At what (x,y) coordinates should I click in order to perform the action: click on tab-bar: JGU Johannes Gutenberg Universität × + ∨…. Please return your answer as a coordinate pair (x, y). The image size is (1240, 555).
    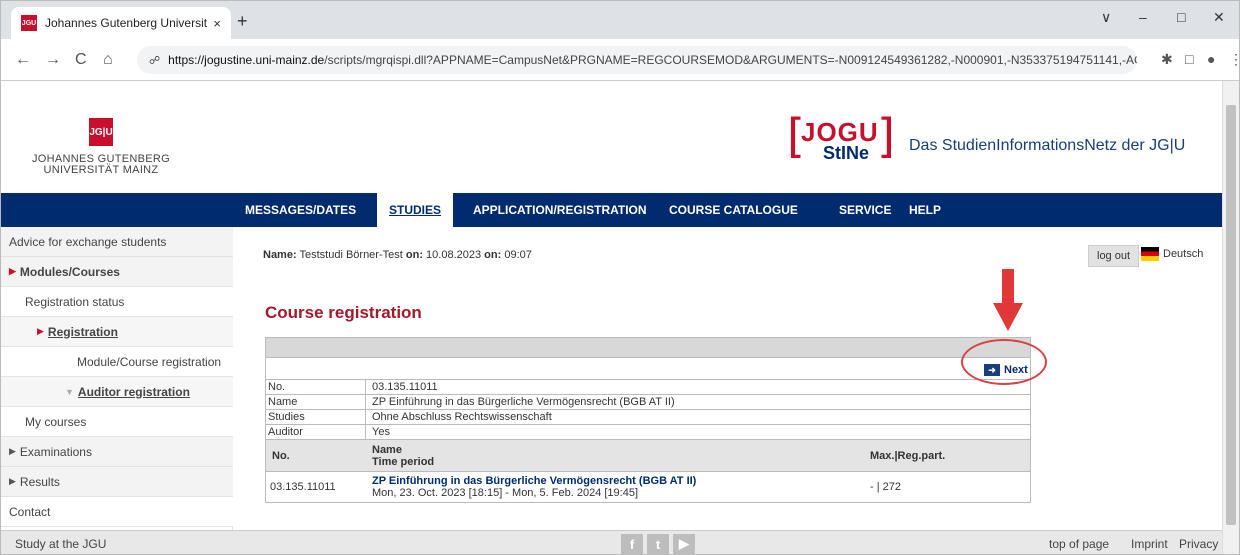
    Looking at the image, I should click on (620, 20).